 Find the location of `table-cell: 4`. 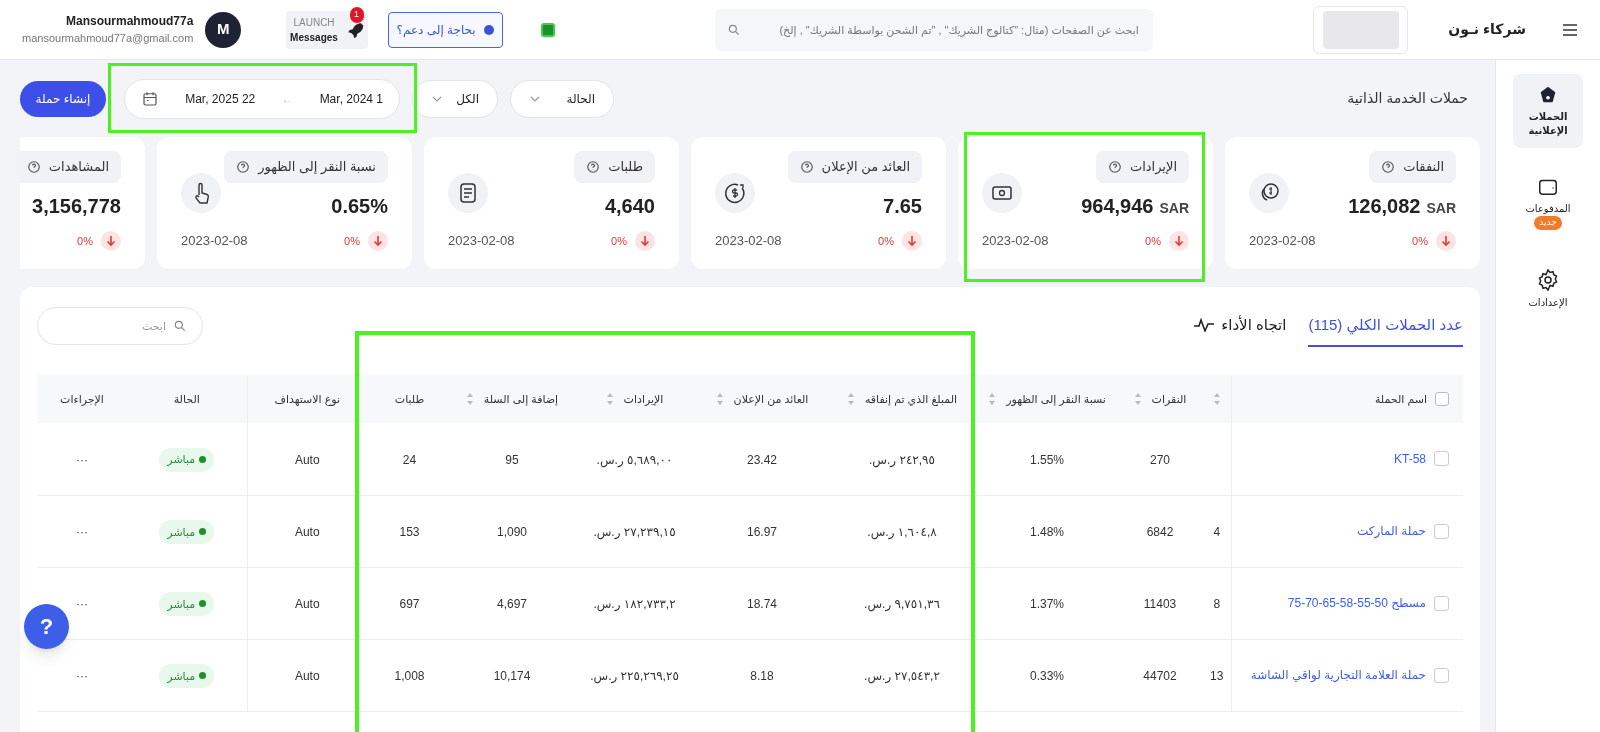

table-cell: 4 is located at coordinates (1217, 532).